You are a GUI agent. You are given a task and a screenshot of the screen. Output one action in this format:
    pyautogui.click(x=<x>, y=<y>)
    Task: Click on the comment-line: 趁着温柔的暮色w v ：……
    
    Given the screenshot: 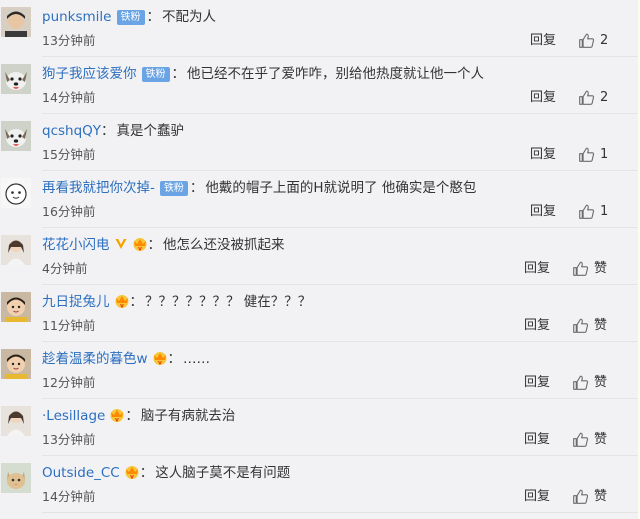 What is the action you would take?
    pyautogui.click(x=126, y=359)
    